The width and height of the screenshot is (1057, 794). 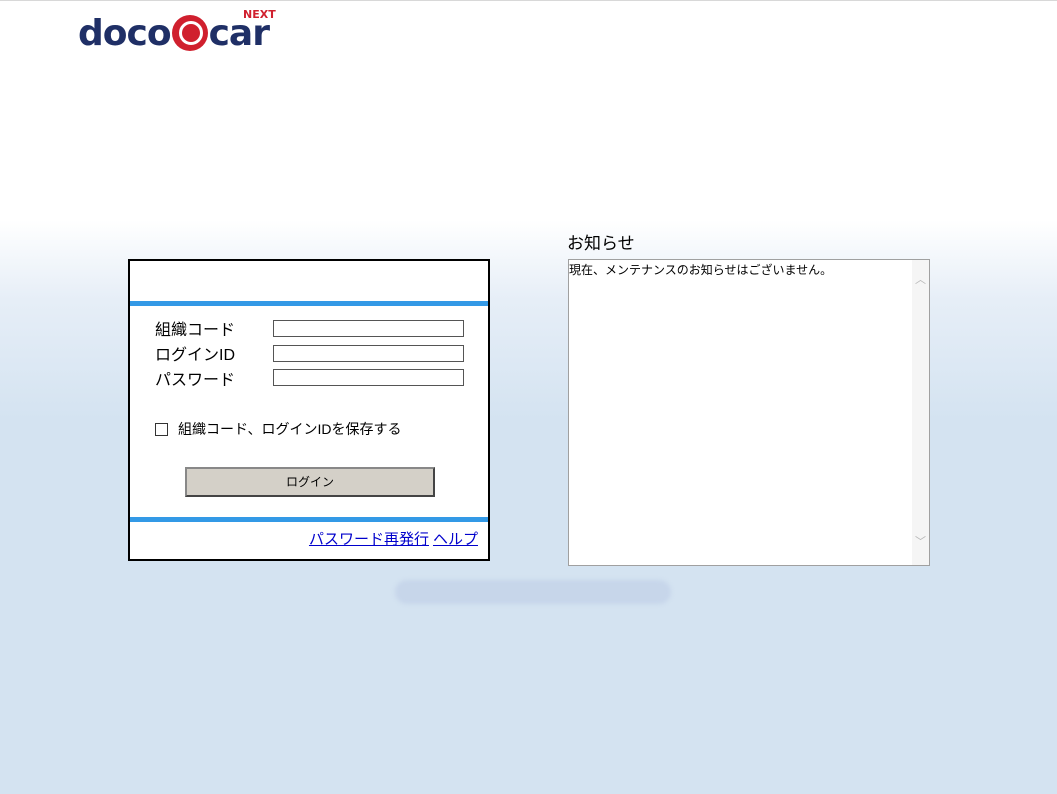 What do you see at coordinates (920, 279) in the screenshot?
I see `scroll-up-icon: ︿` at bounding box center [920, 279].